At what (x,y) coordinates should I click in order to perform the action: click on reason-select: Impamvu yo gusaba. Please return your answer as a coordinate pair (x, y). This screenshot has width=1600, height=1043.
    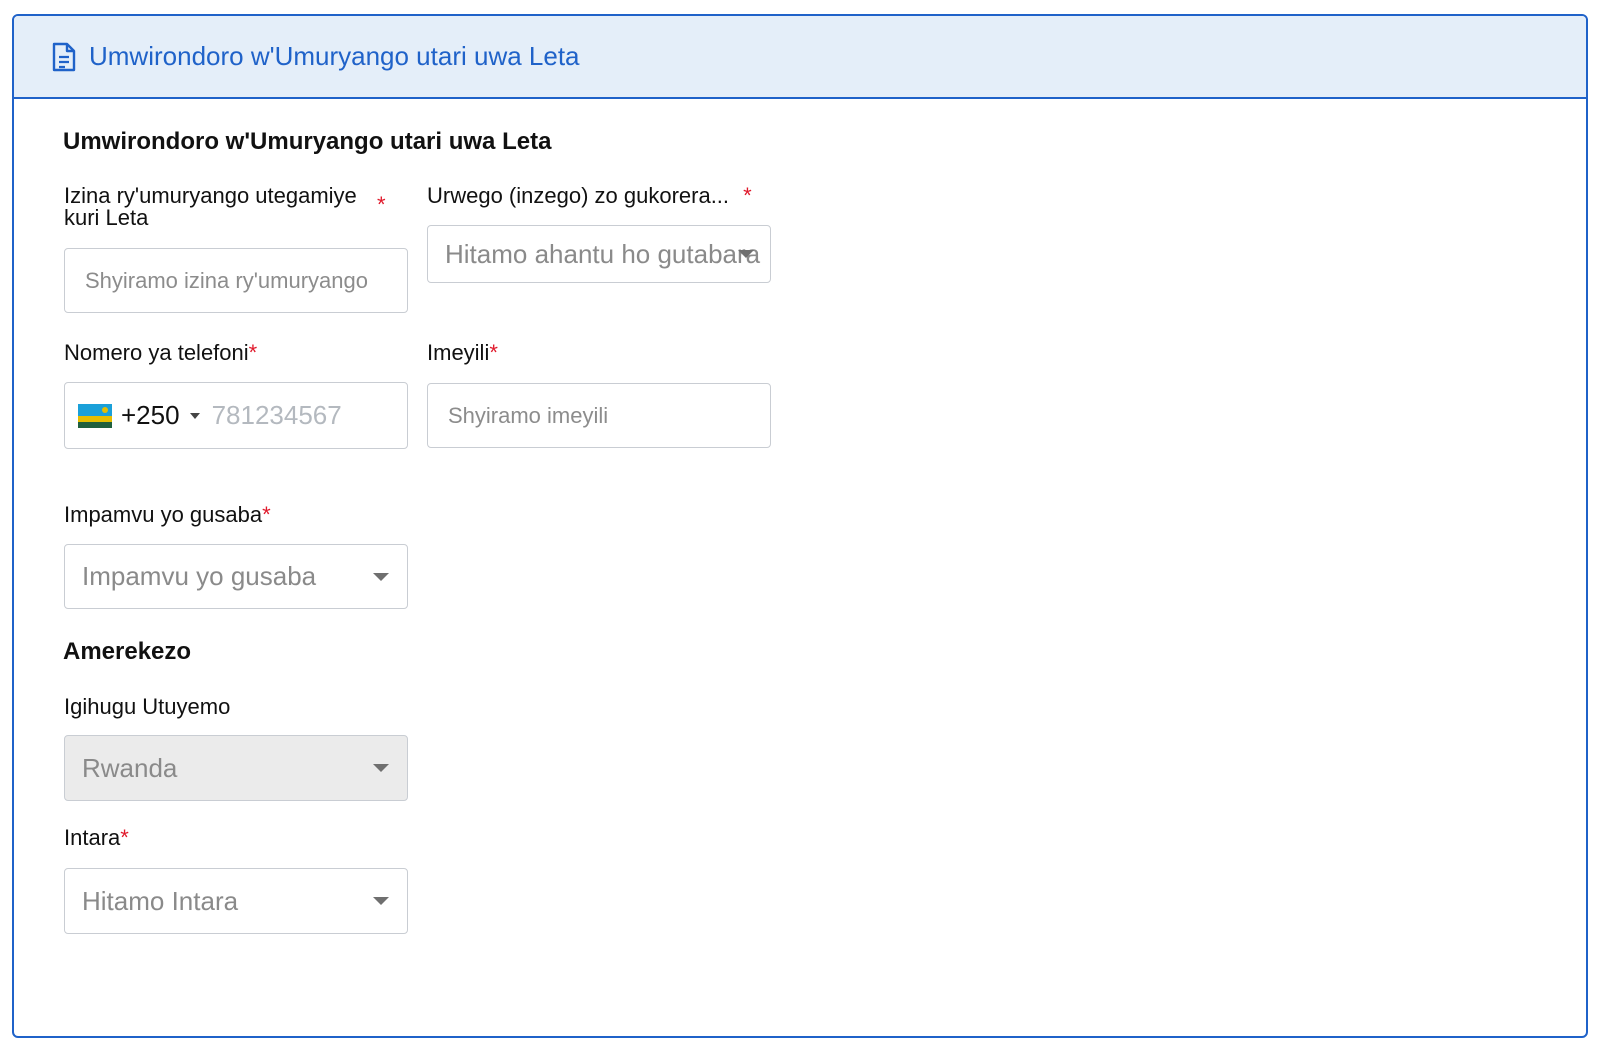
    Looking at the image, I should click on (236, 576).